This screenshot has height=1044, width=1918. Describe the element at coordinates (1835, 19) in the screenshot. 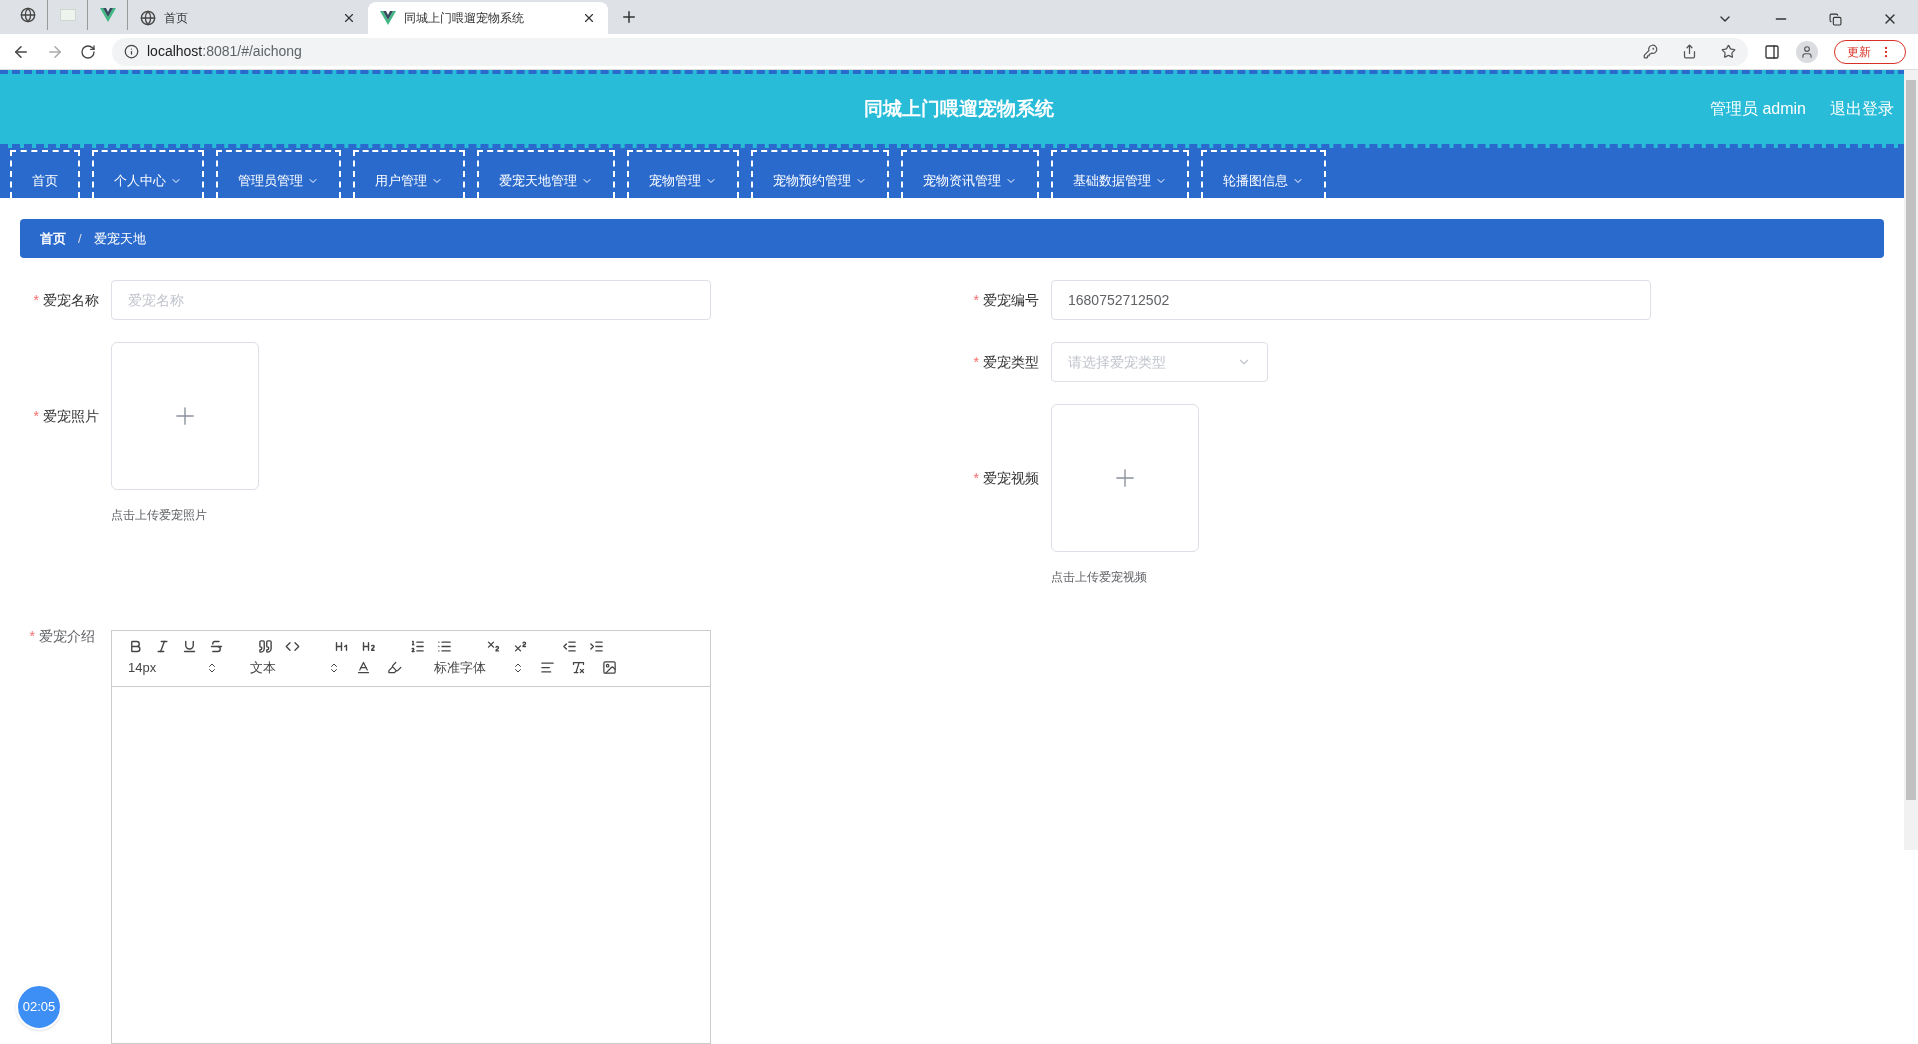

I see `restore-icon` at that location.